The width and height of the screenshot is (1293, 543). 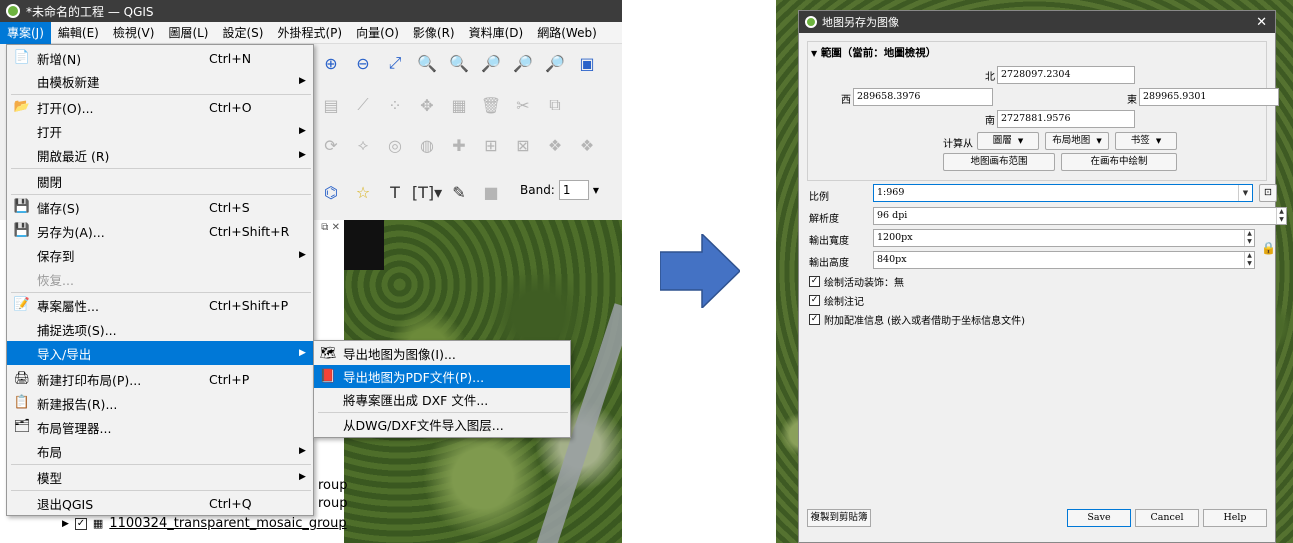 I want to click on zoom-in-icon: ⊕, so click(x=331, y=63).